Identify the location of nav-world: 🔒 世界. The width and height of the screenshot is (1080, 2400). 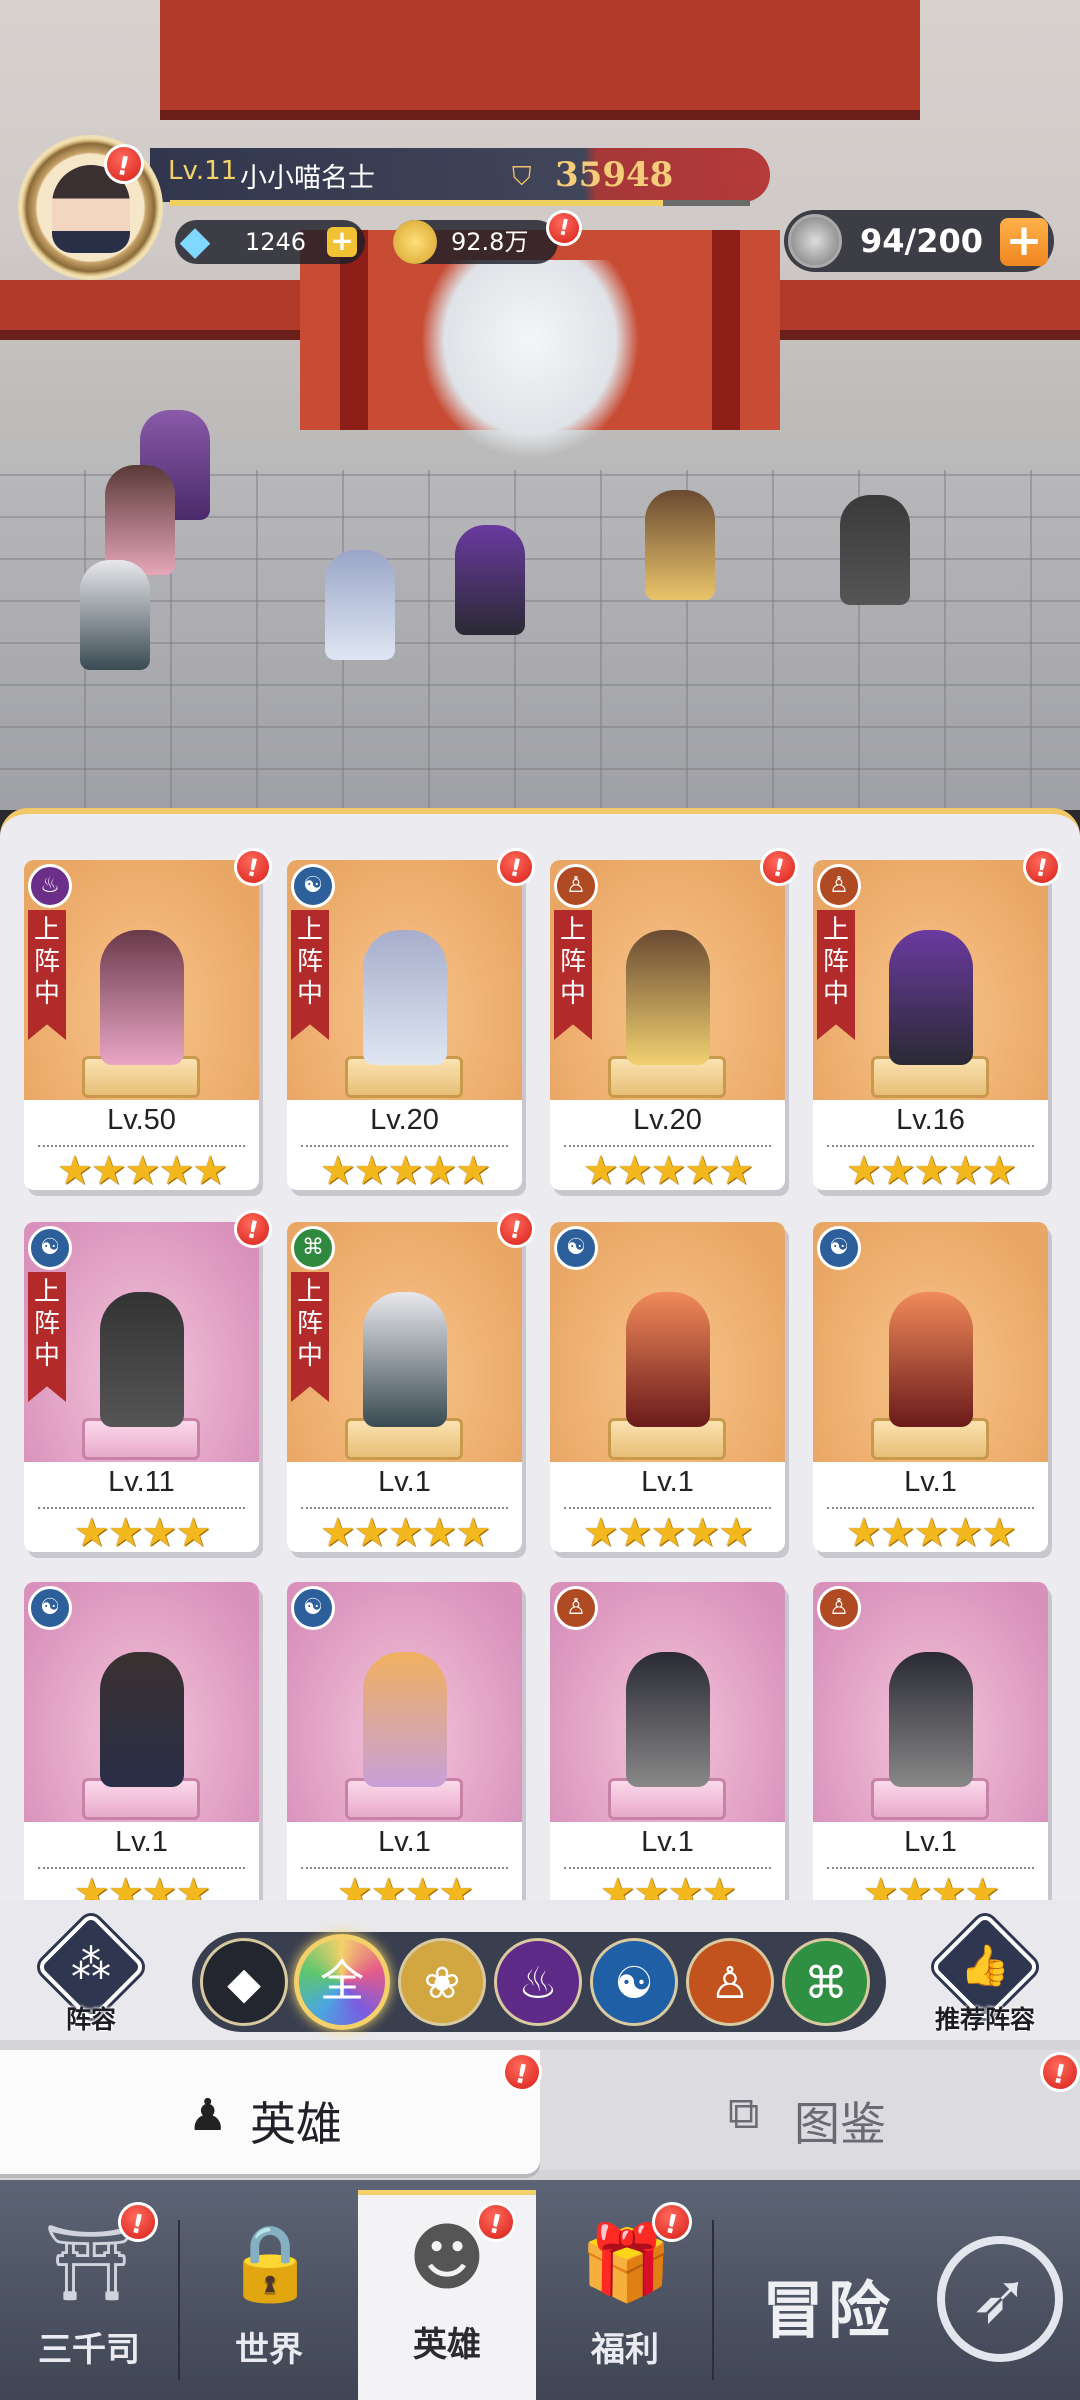
(269, 2300).